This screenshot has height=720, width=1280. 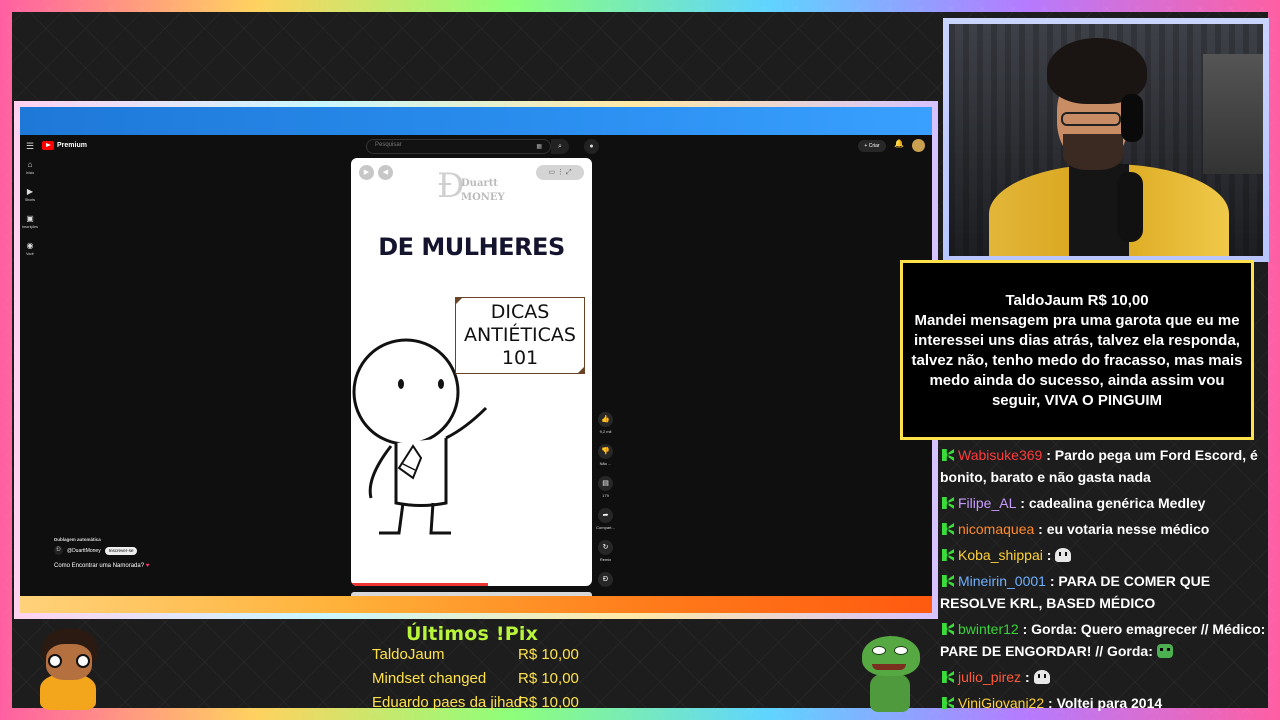 I want to click on youtube-logo: Premium, so click(x=64, y=145).